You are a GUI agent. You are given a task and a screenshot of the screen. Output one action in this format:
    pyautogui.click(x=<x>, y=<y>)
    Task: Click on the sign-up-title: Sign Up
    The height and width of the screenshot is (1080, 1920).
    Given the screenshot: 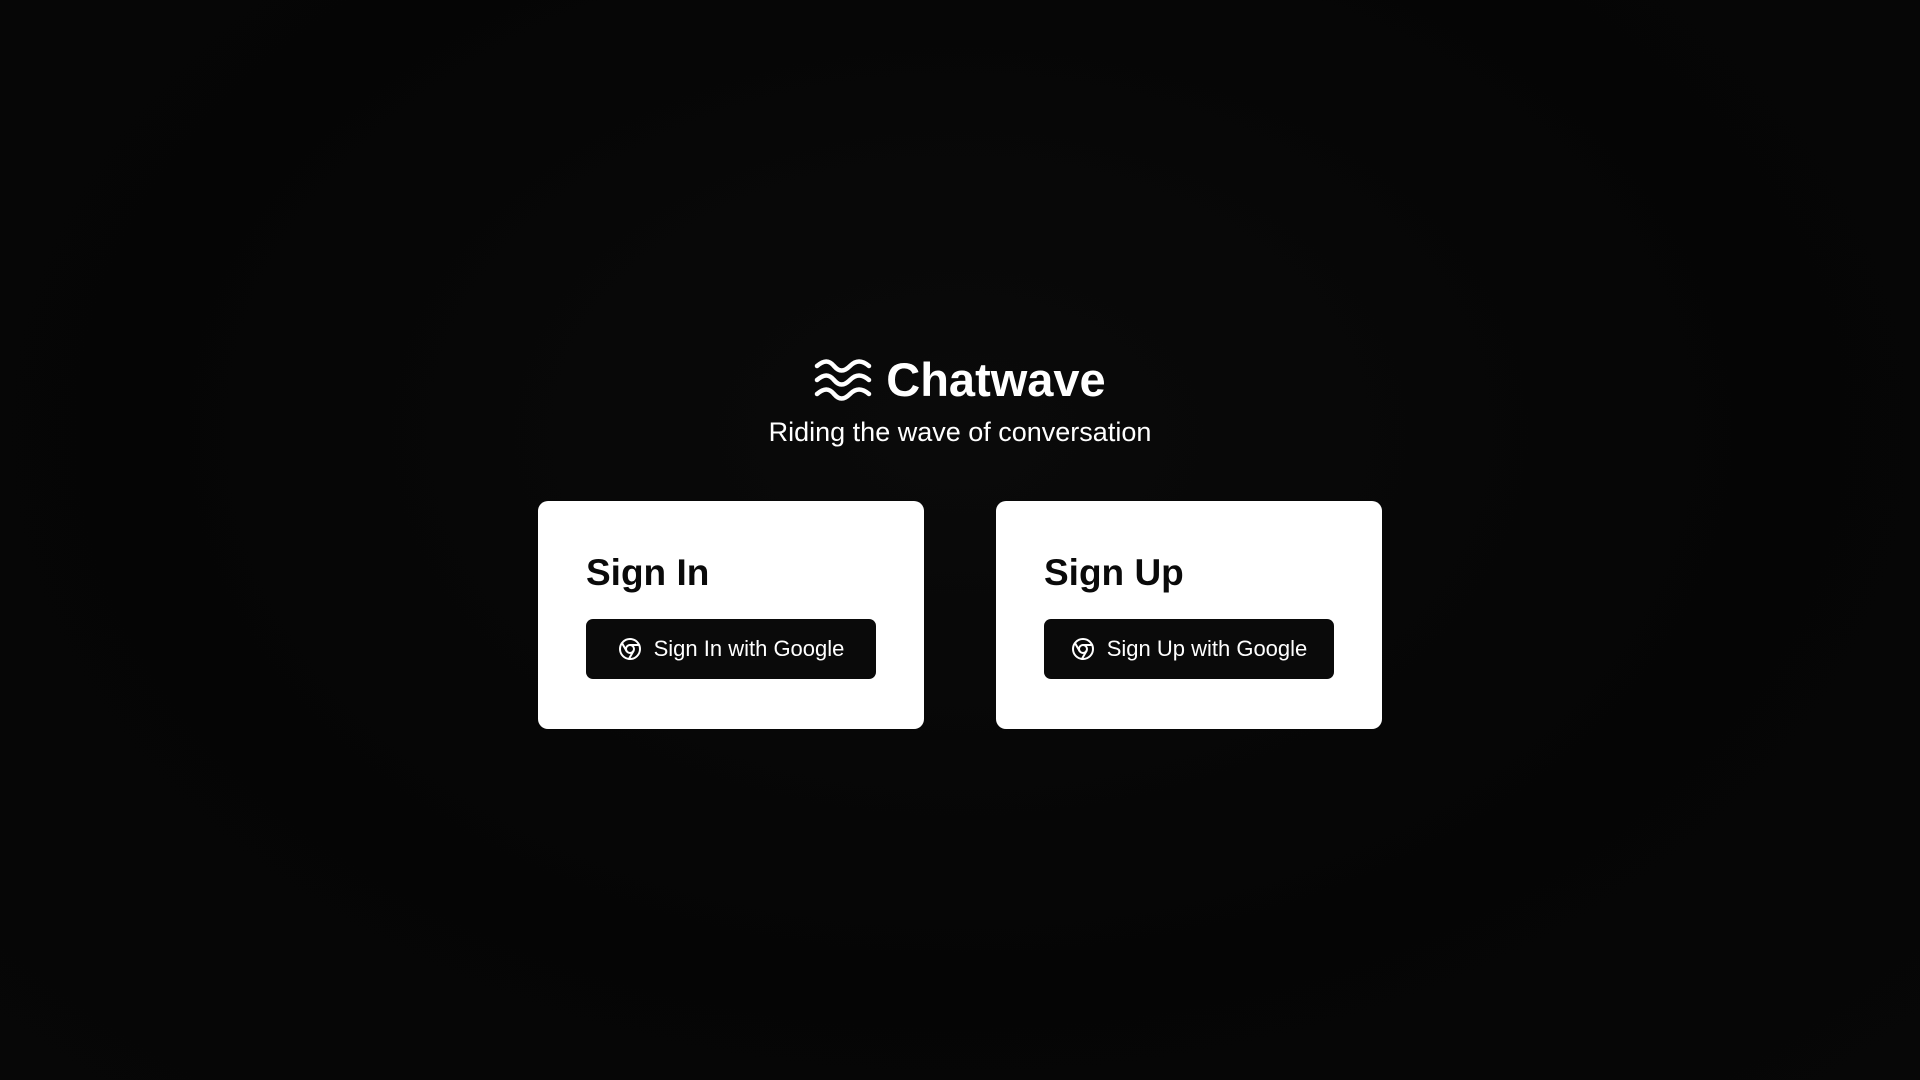 What is the action you would take?
    pyautogui.click(x=1114, y=572)
    